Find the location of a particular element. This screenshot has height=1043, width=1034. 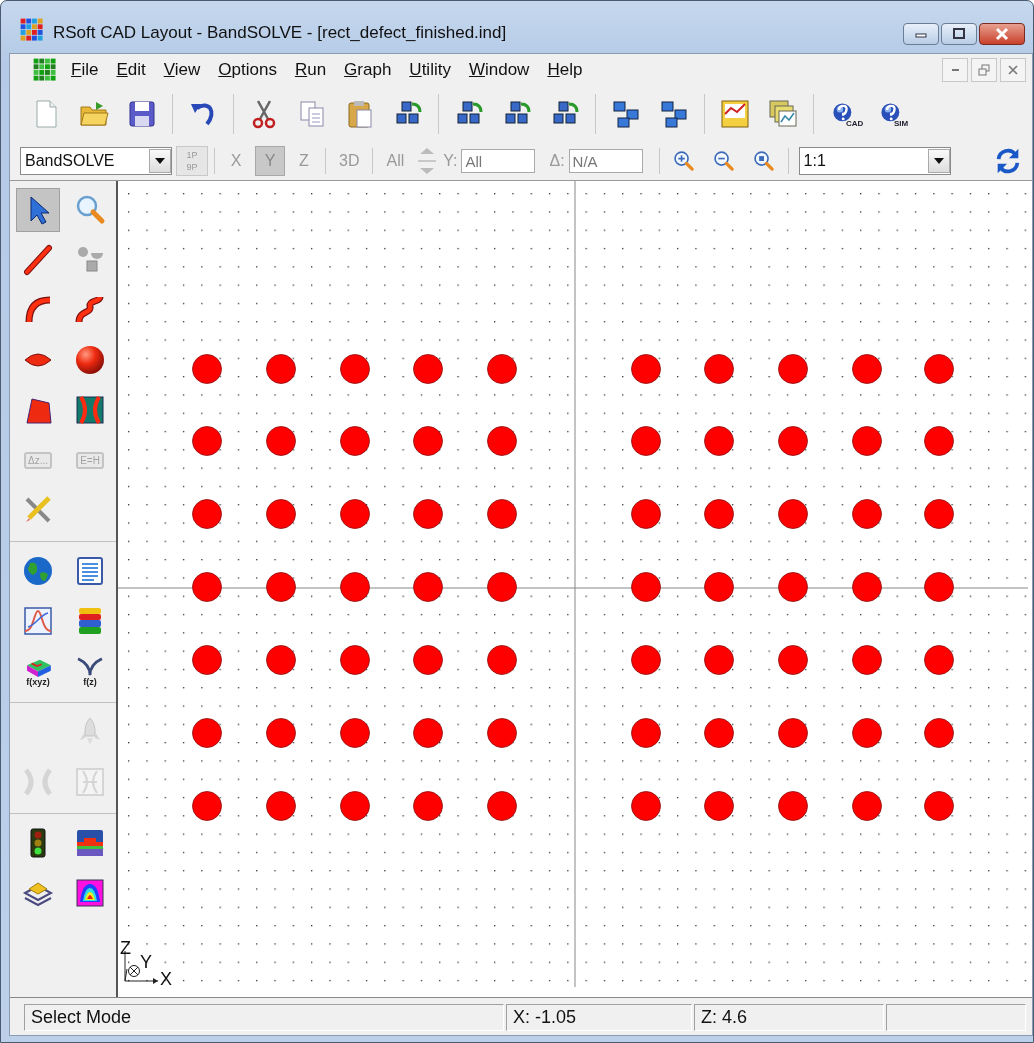

menu-item: File is located at coordinates (85, 70).